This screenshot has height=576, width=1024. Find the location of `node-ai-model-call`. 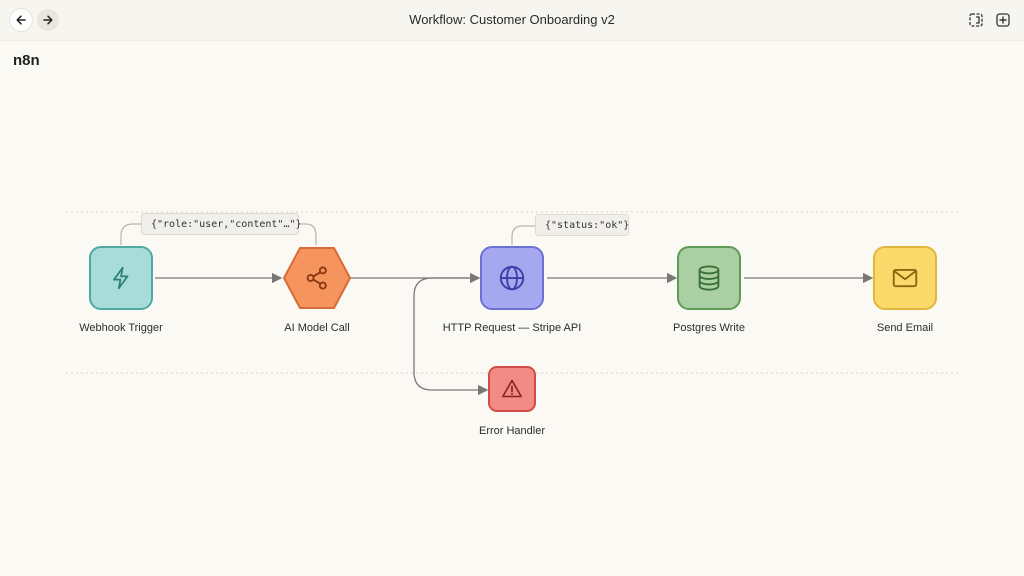

node-ai-model-call is located at coordinates (316, 278).